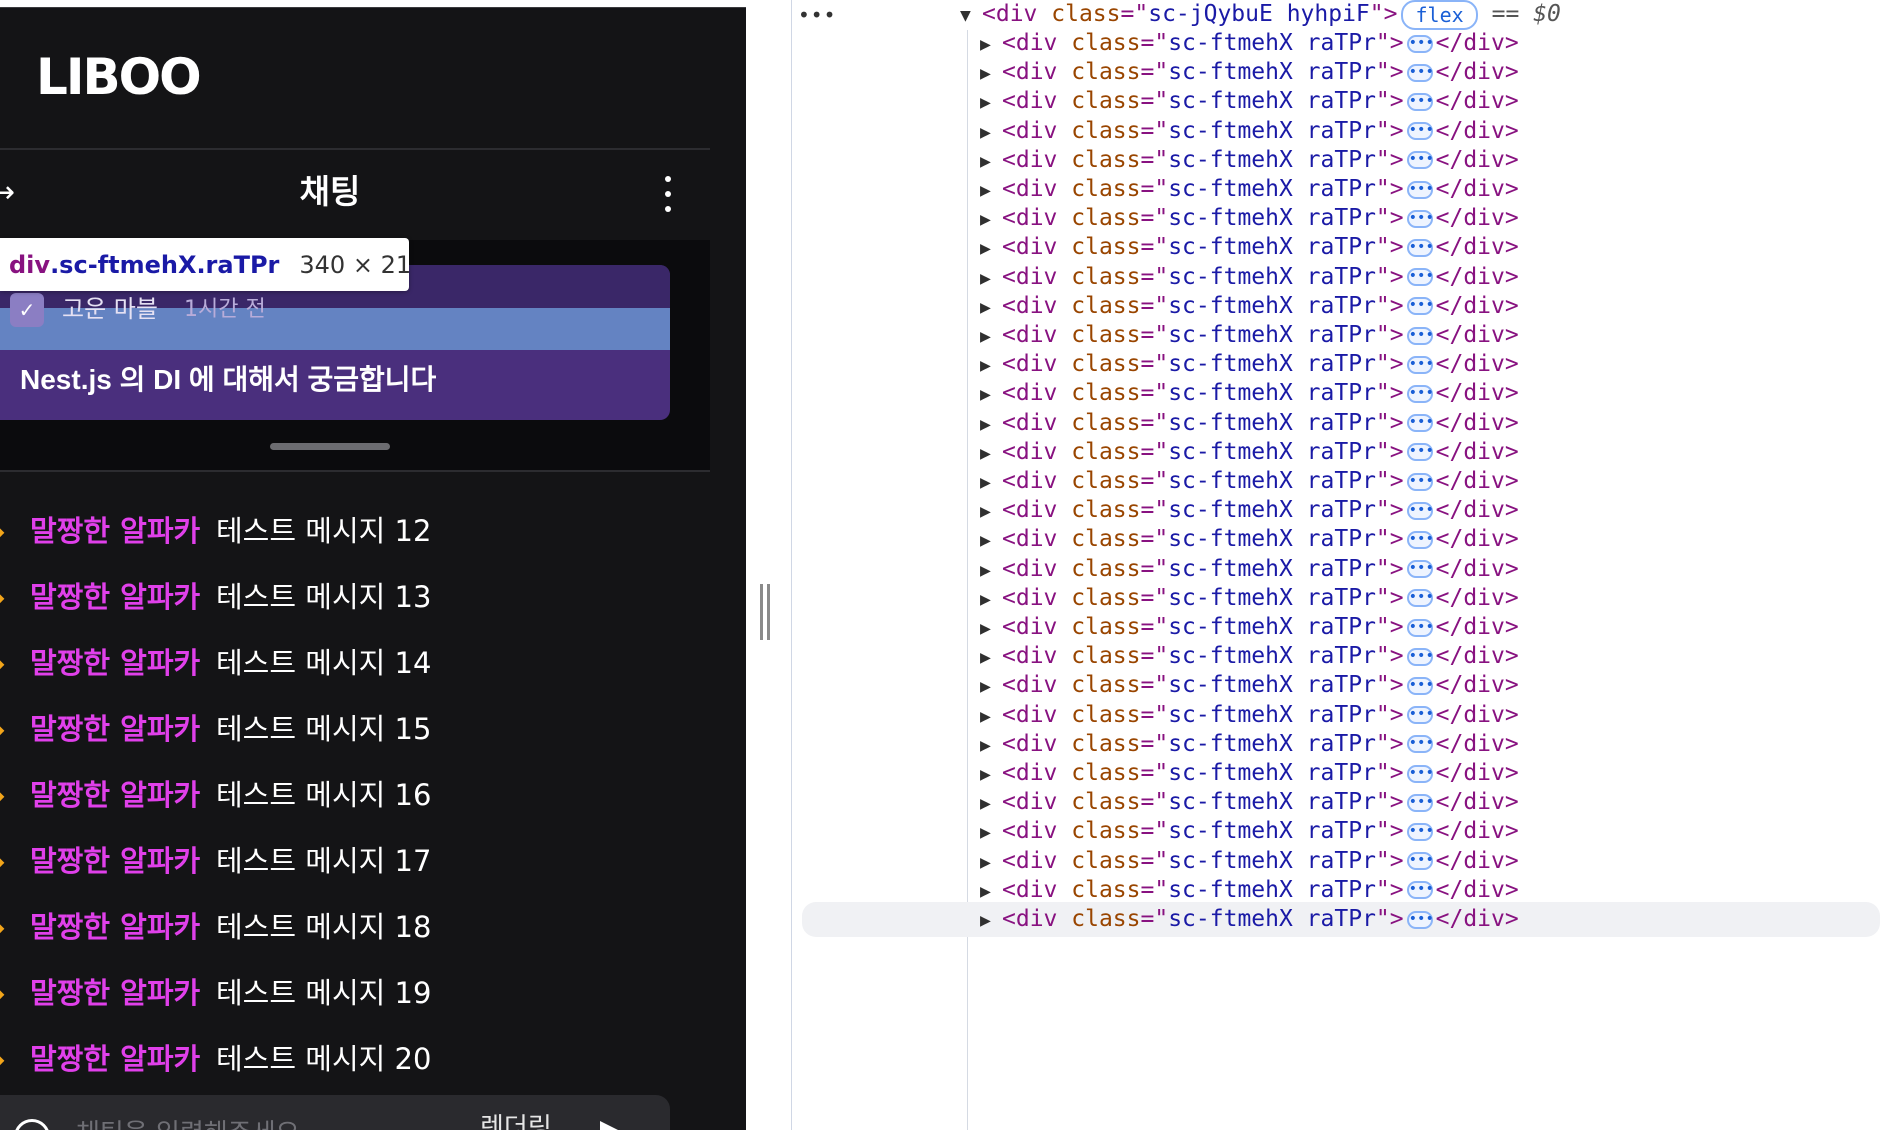  I want to click on more-actions-icon: •••, so click(817, 15).